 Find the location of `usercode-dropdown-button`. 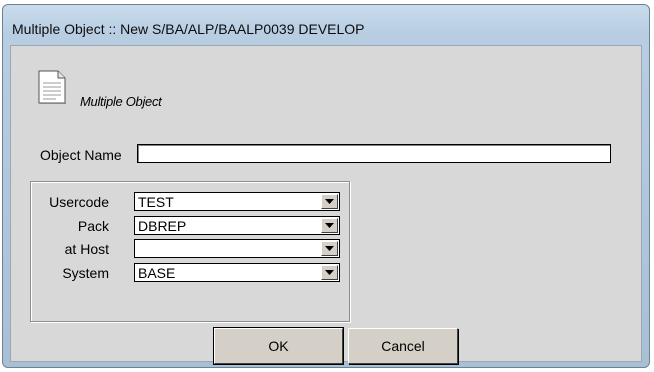

usercode-dropdown-button is located at coordinates (329, 201).